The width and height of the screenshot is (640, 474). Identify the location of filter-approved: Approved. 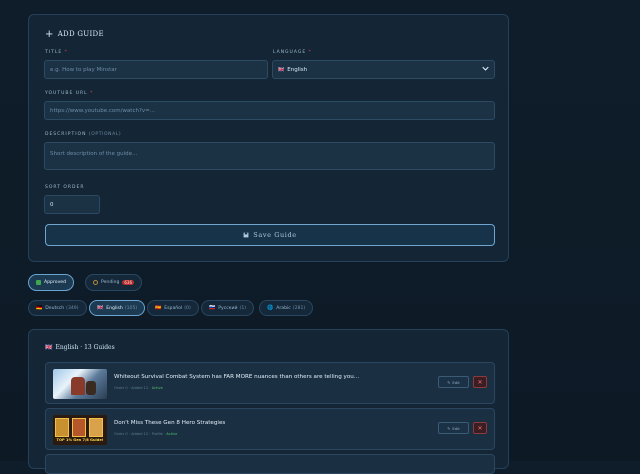
(51, 282).